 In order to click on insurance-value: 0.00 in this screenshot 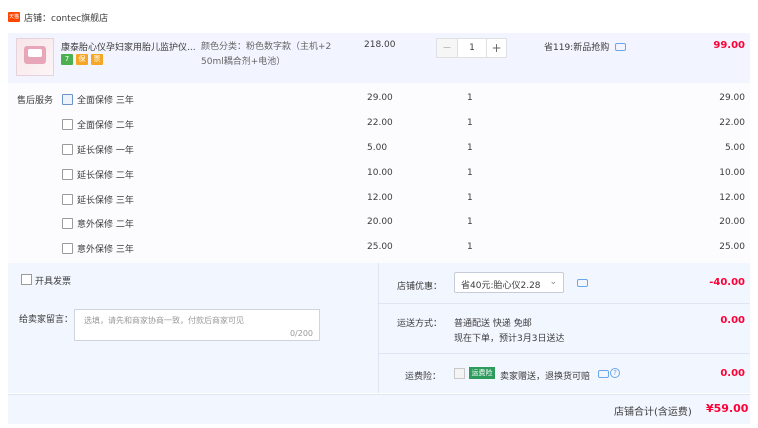, I will do `click(732, 373)`.